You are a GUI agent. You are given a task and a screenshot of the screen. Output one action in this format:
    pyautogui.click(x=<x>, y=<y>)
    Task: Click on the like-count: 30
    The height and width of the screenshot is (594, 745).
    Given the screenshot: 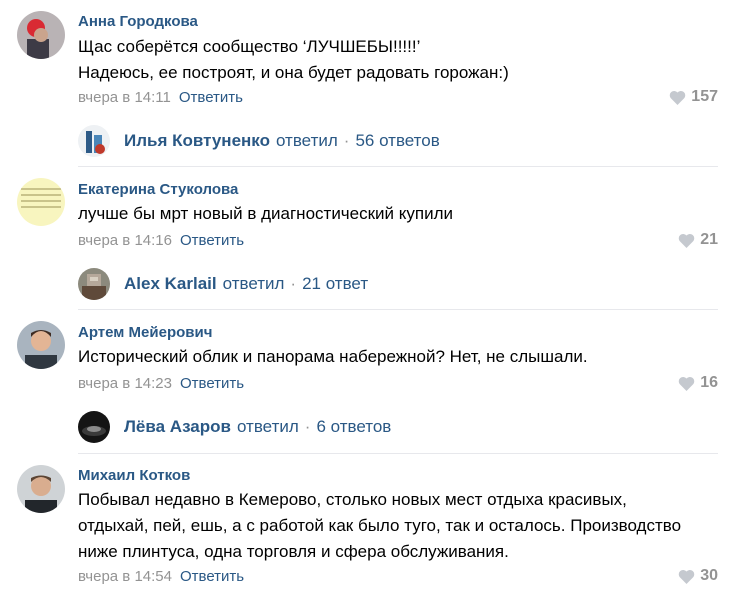 What is the action you would take?
    pyautogui.click(x=709, y=575)
    